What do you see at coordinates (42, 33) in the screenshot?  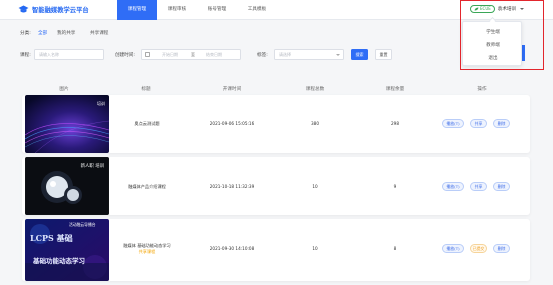 I see `segment-all: 全部` at bounding box center [42, 33].